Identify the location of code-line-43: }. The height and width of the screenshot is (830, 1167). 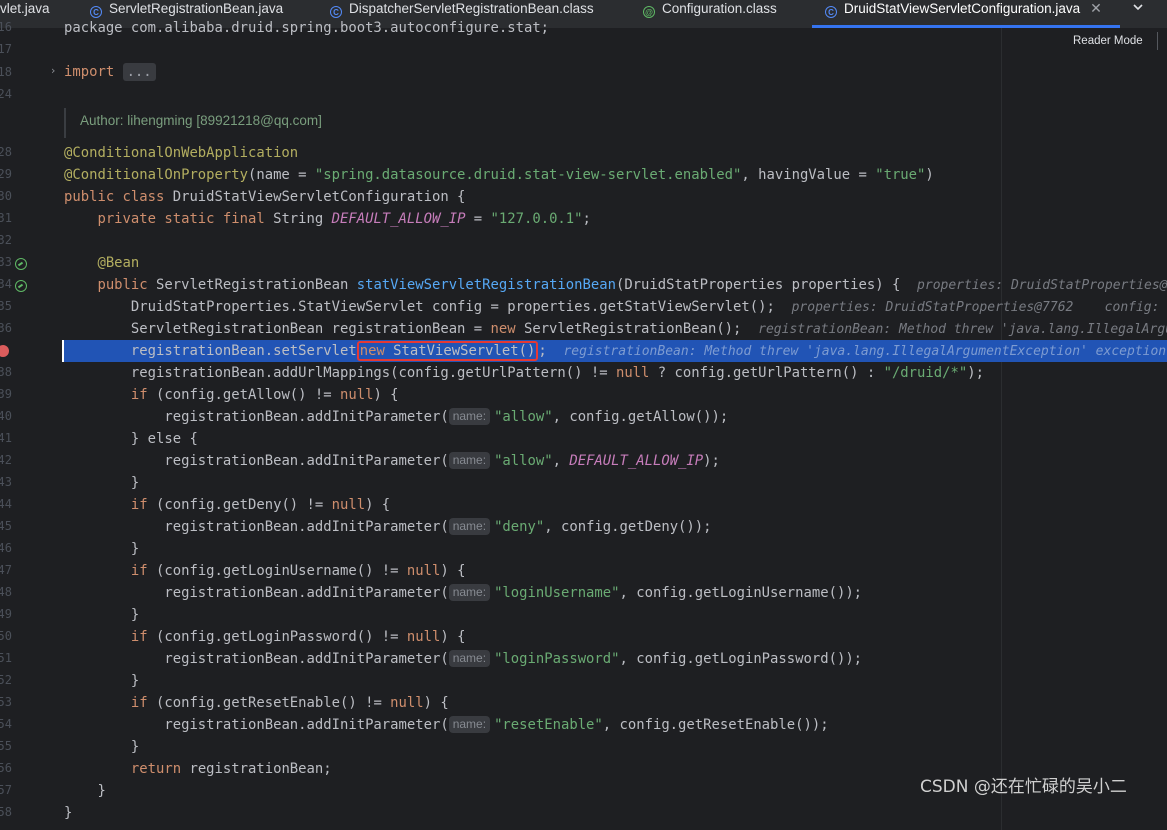
(135, 483).